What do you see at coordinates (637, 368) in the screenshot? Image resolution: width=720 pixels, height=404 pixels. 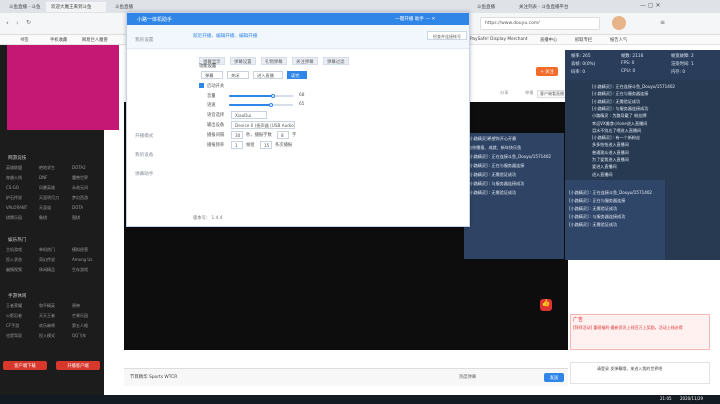 I see `chat-input: 请登录 发弹幕哦，来进入我的世界吧` at bounding box center [637, 368].